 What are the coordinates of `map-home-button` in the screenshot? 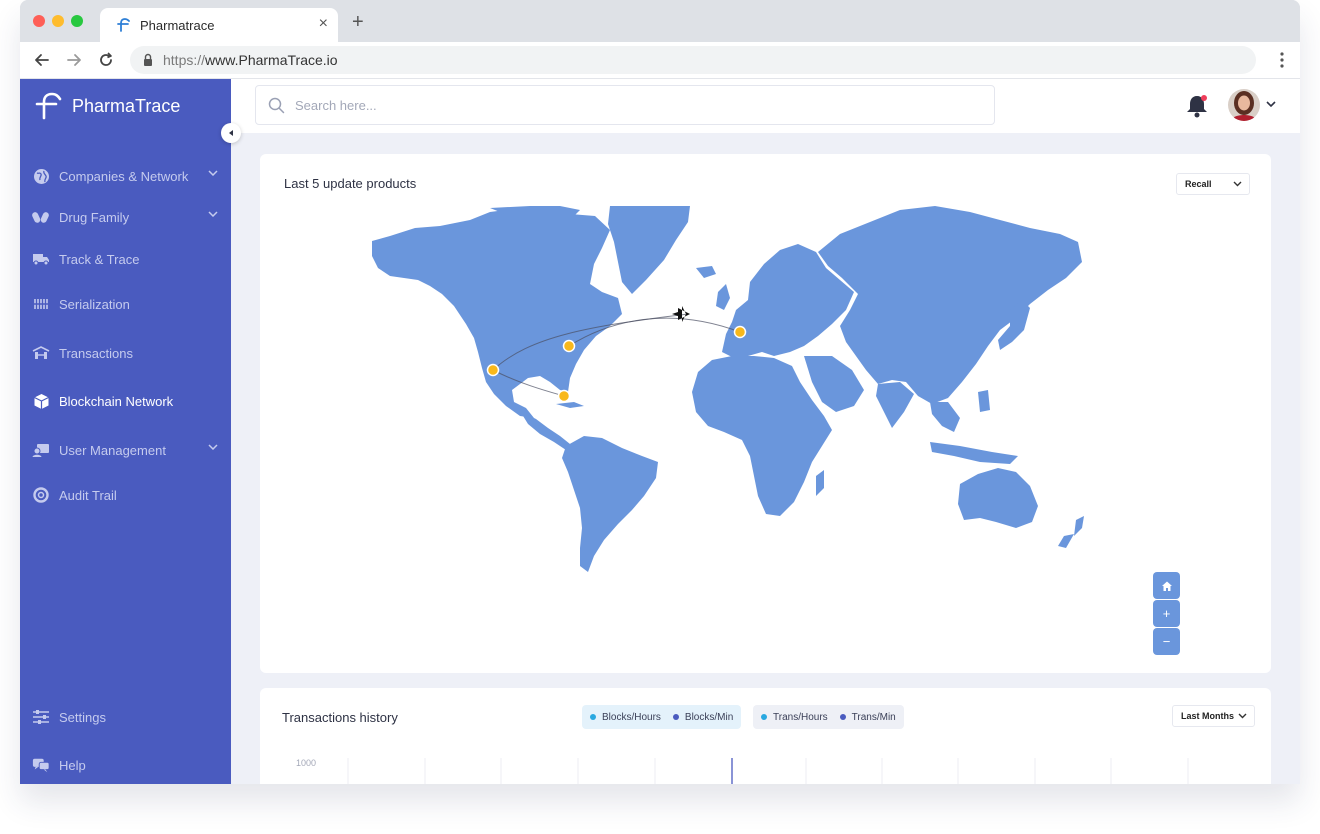 It's located at (1166, 585).